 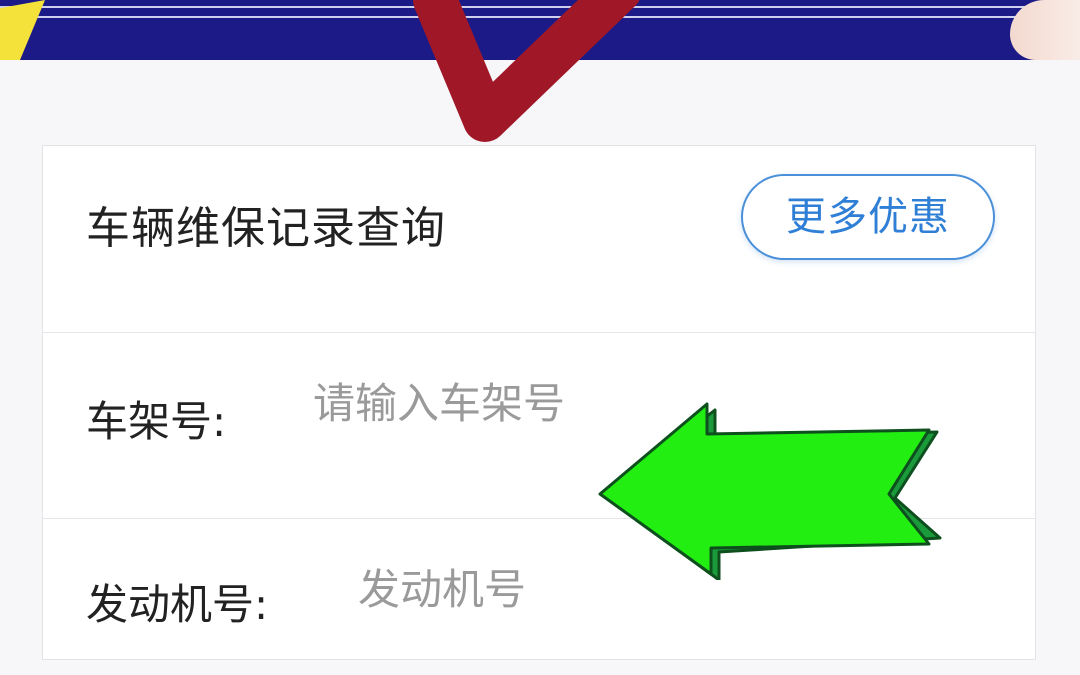 What do you see at coordinates (548, 589) in the screenshot?
I see `engine-number-input` at bounding box center [548, 589].